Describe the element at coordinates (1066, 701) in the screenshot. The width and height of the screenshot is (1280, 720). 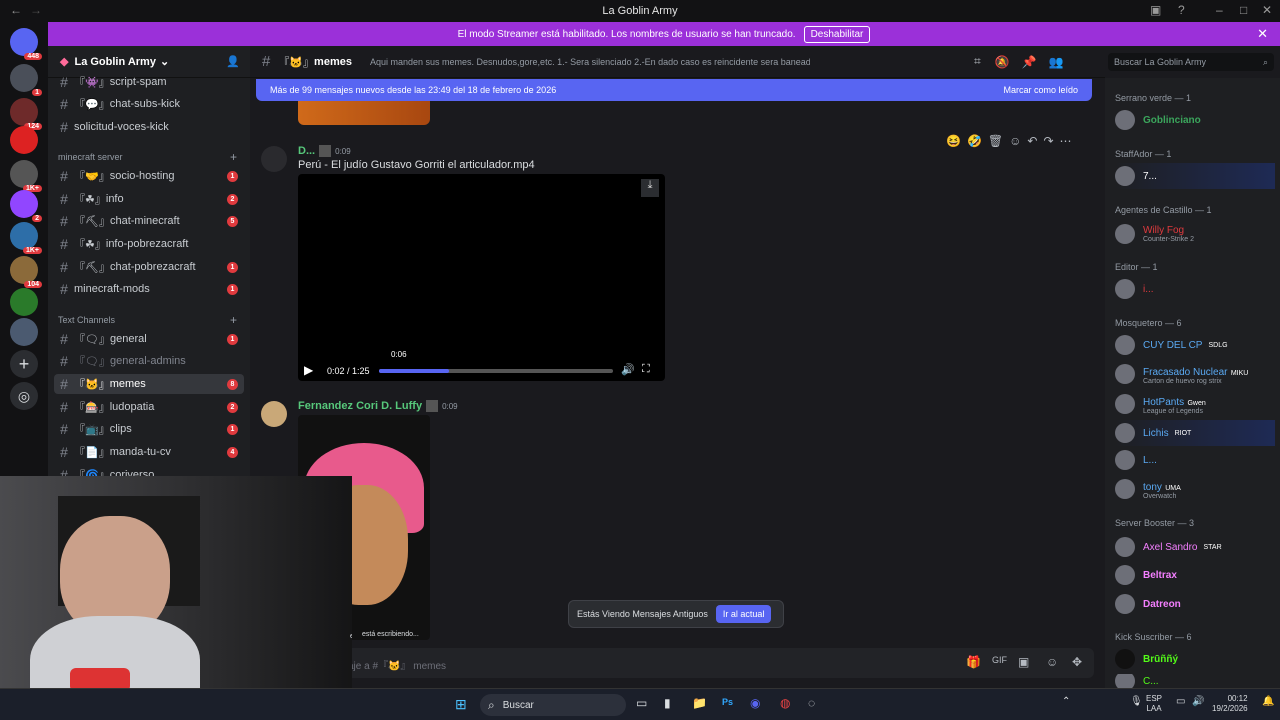
I see `tray-chevron-icon: ⌃` at that location.